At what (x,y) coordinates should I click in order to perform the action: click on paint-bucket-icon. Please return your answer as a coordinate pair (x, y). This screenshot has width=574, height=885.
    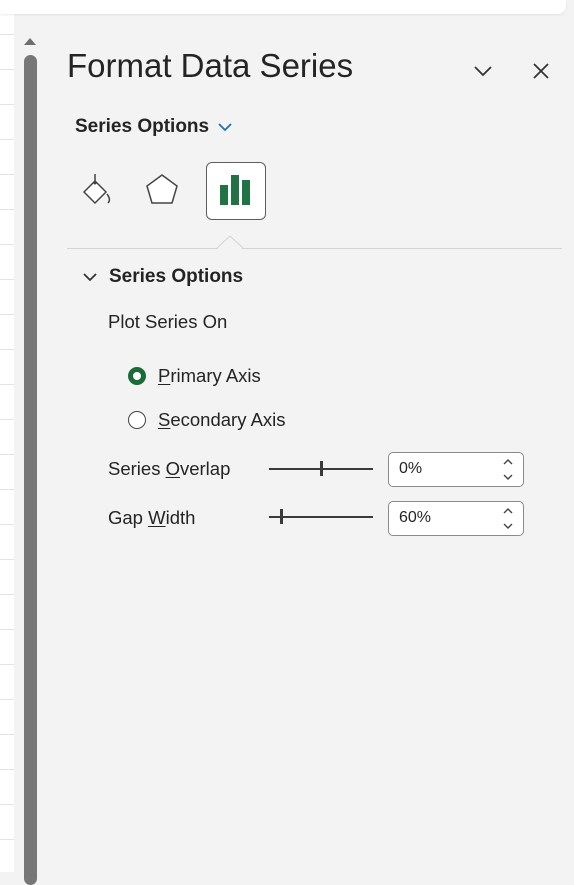
    Looking at the image, I should click on (96, 189).